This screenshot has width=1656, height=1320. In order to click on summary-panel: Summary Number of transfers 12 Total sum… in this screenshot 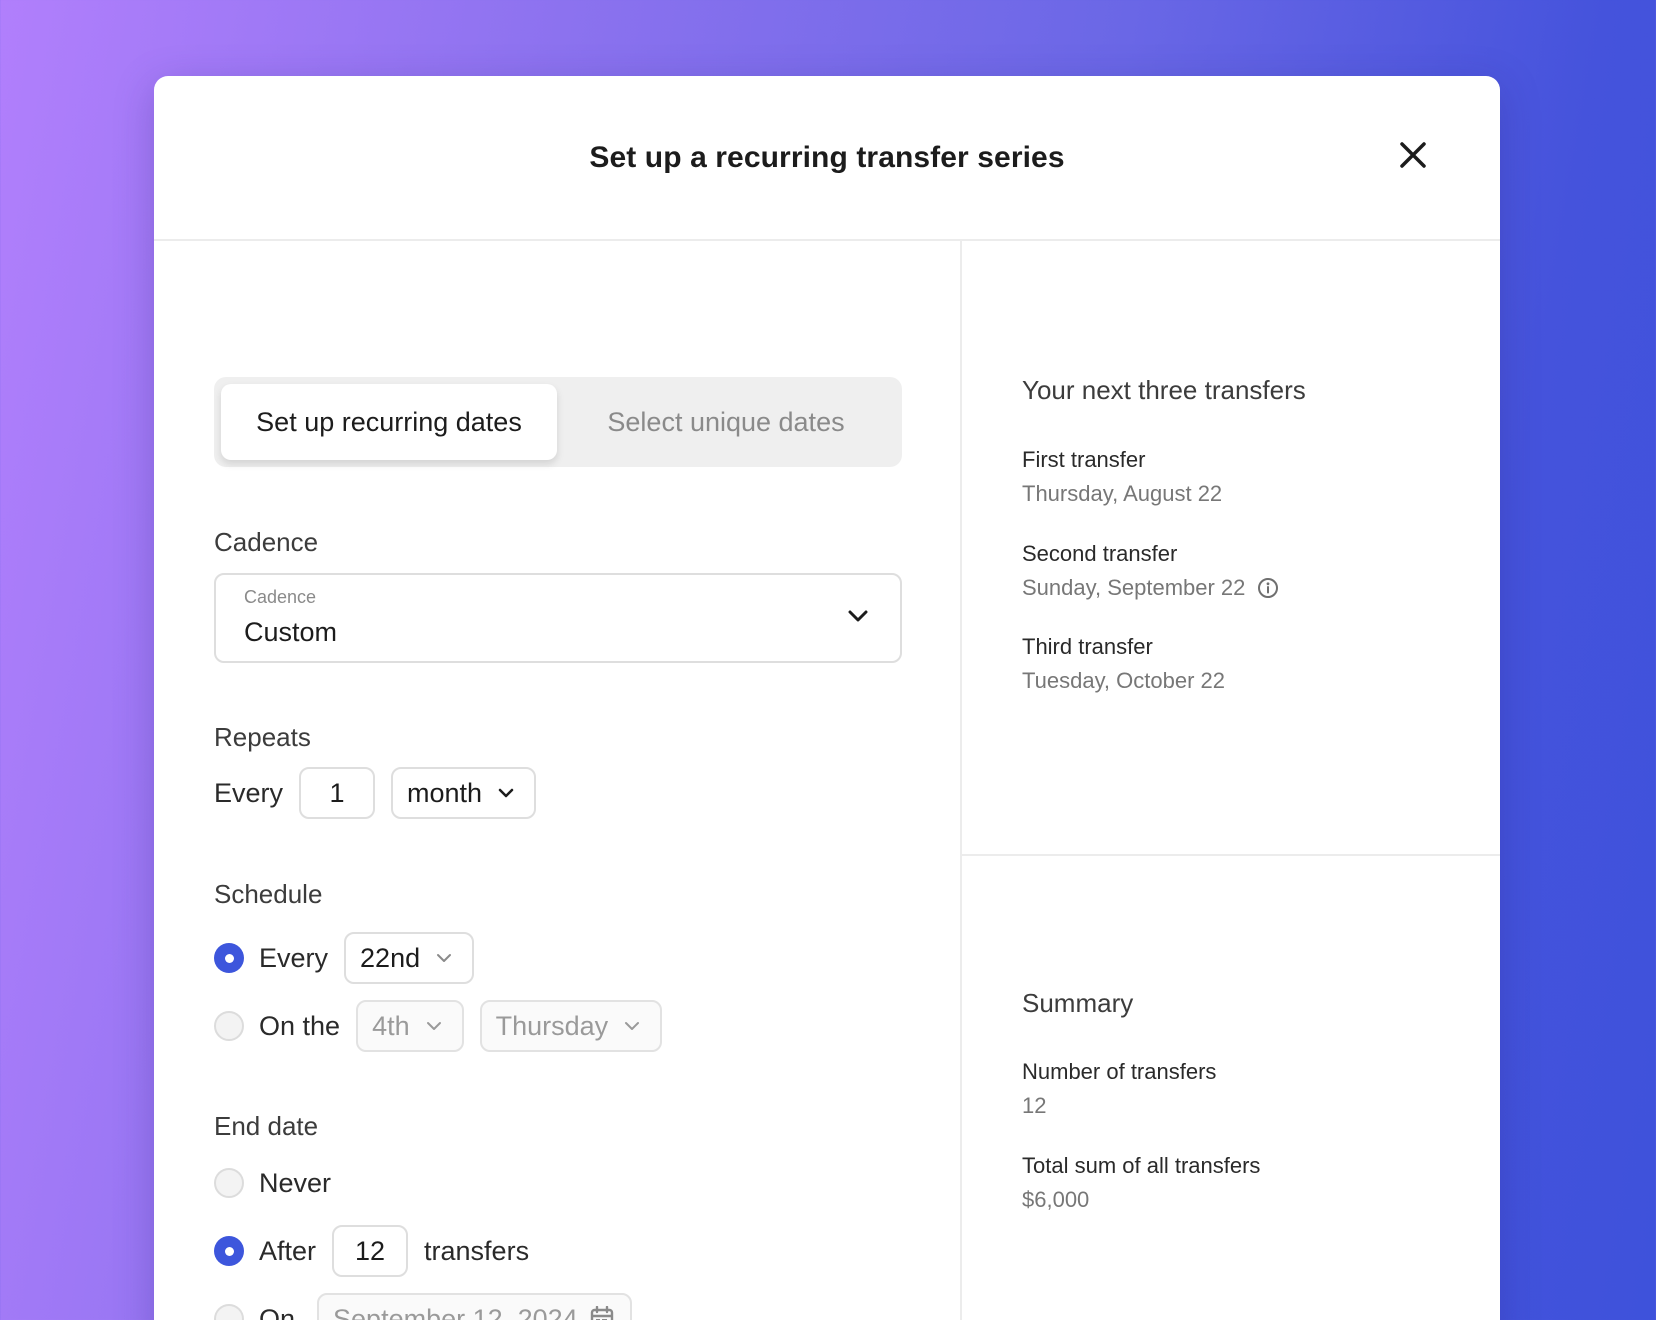, I will do `click(1231, 1088)`.